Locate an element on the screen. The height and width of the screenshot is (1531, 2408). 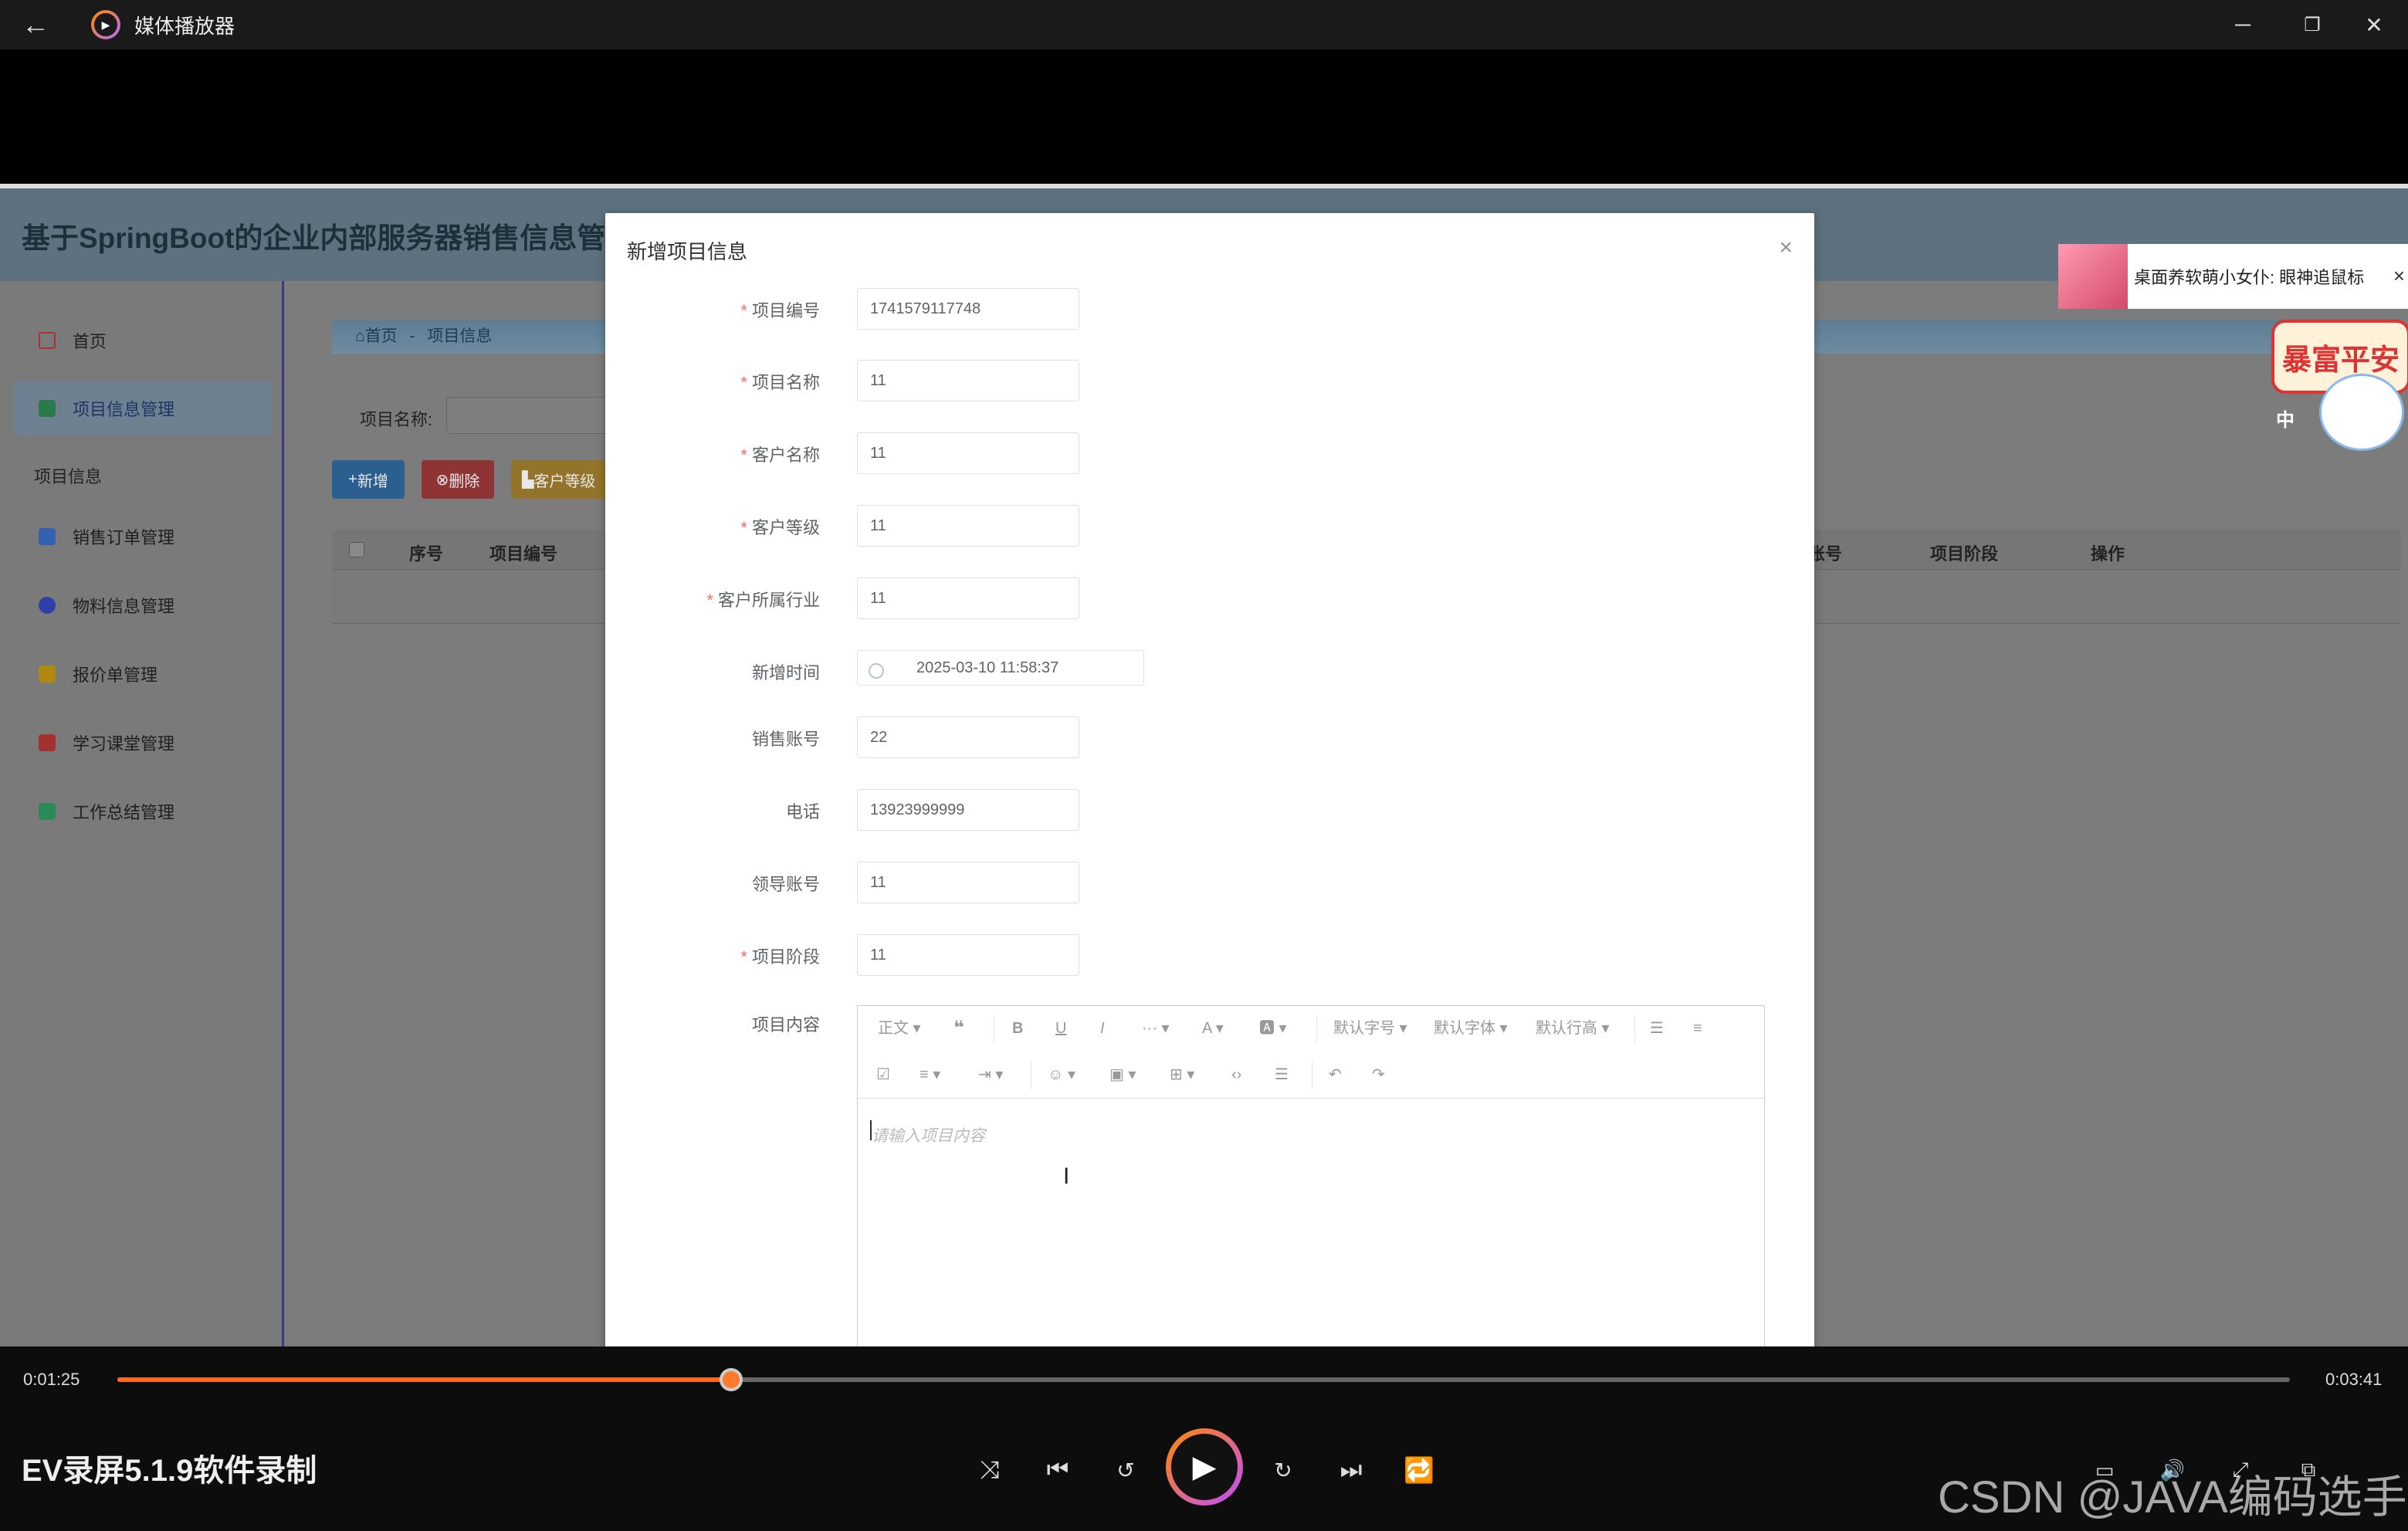
quote-icon: ❝ is located at coordinates (958, 1028).